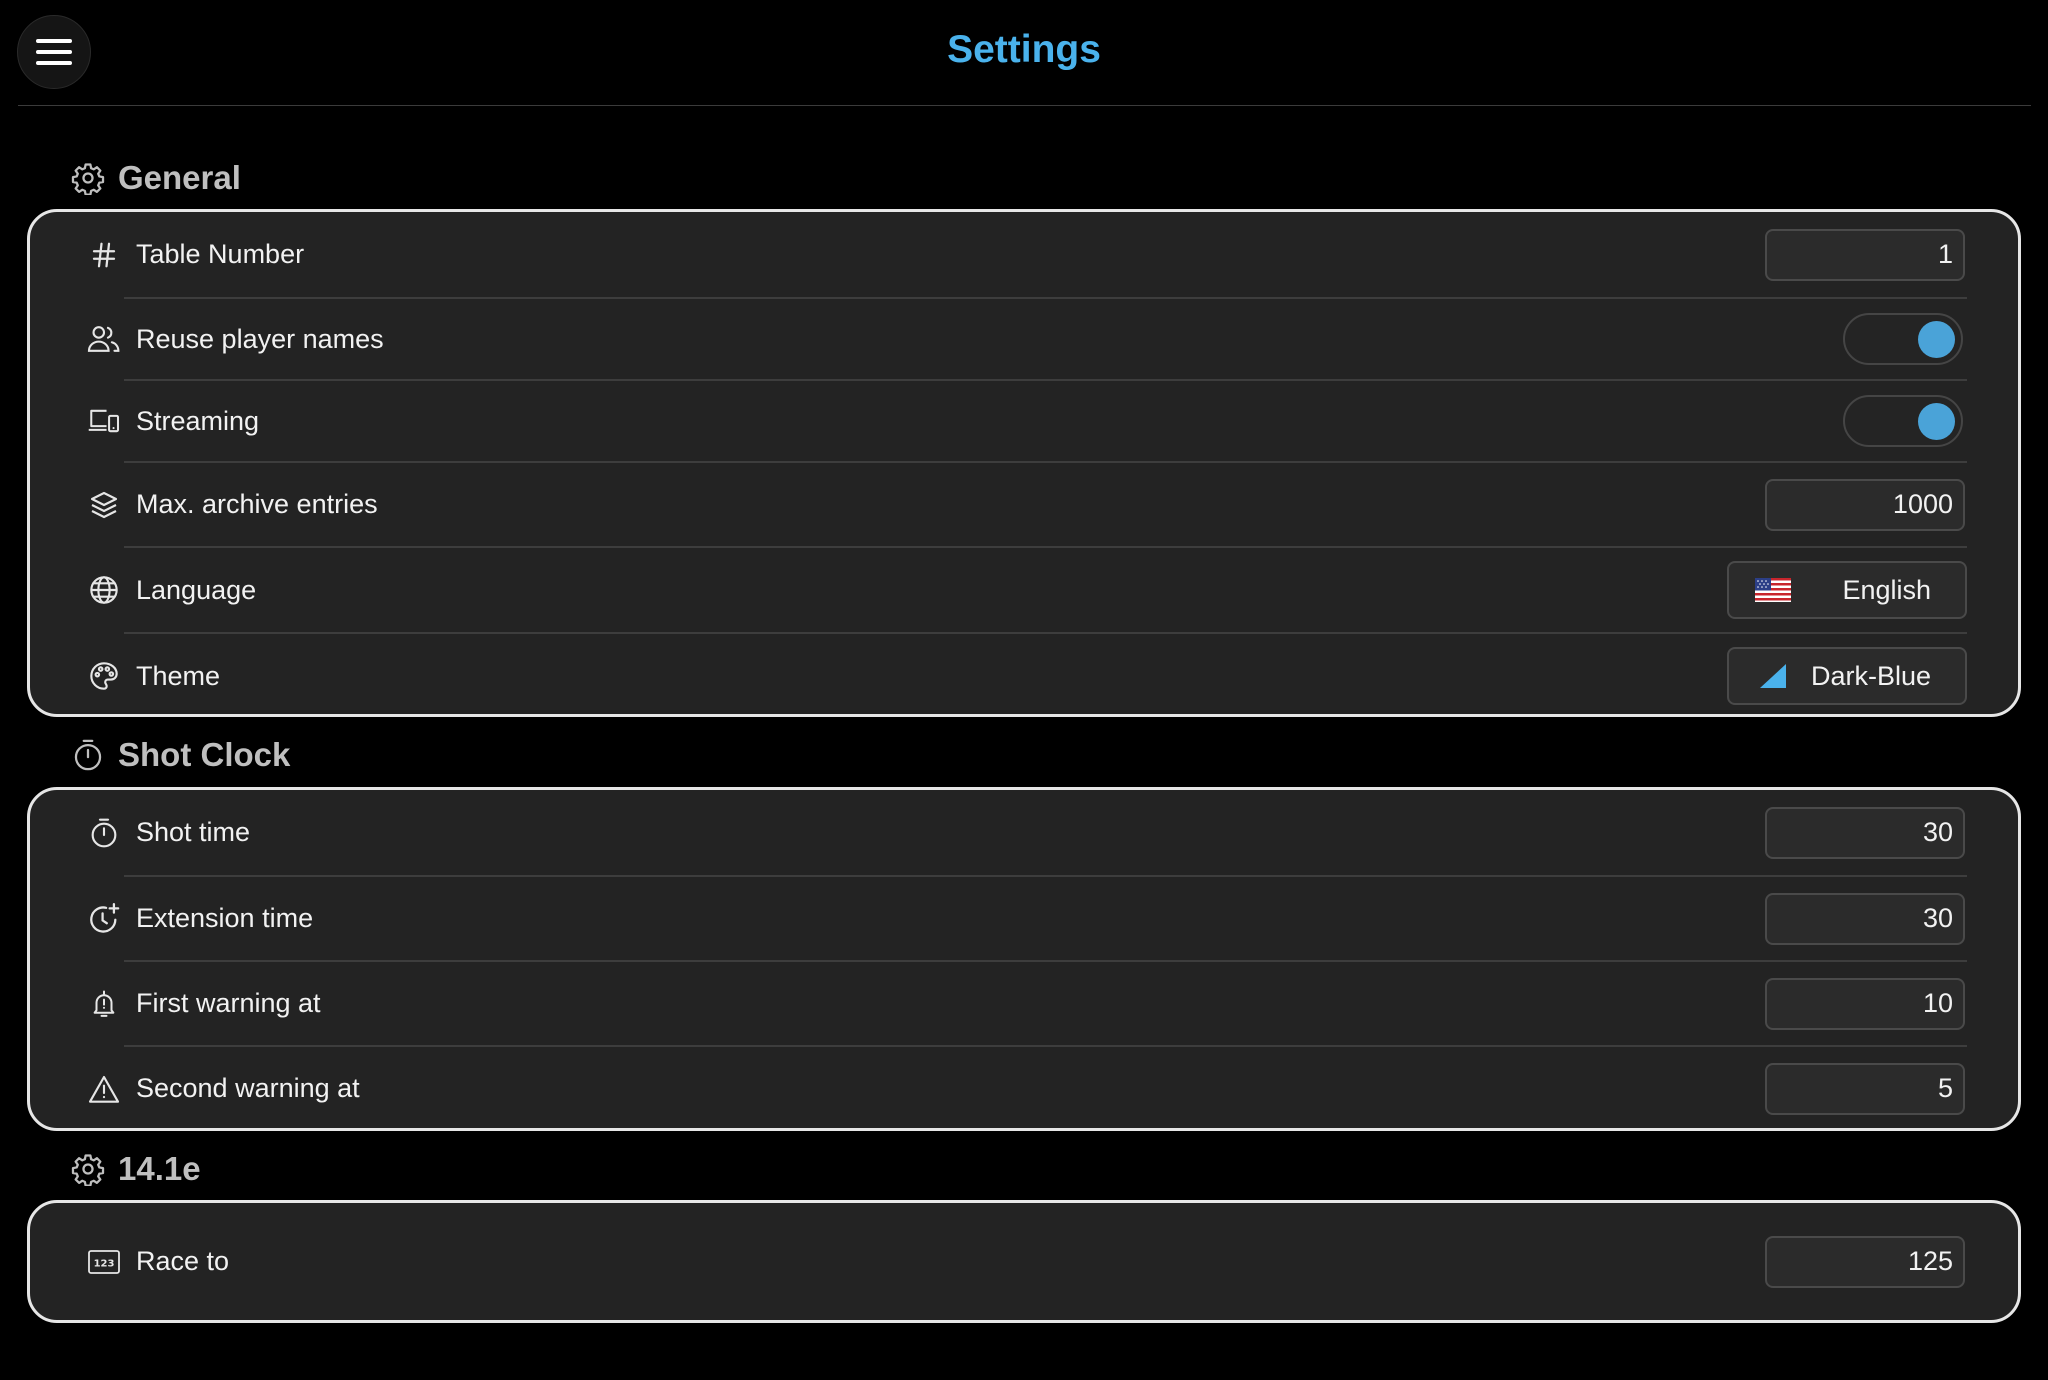  What do you see at coordinates (1886, 589) in the screenshot?
I see `language-value: English` at bounding box center [1886, 589].